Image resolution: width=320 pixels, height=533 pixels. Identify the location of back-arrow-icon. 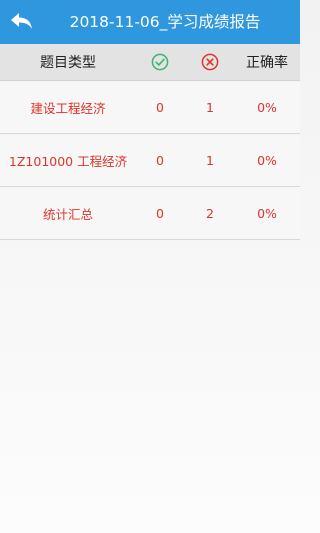
(21, 21).